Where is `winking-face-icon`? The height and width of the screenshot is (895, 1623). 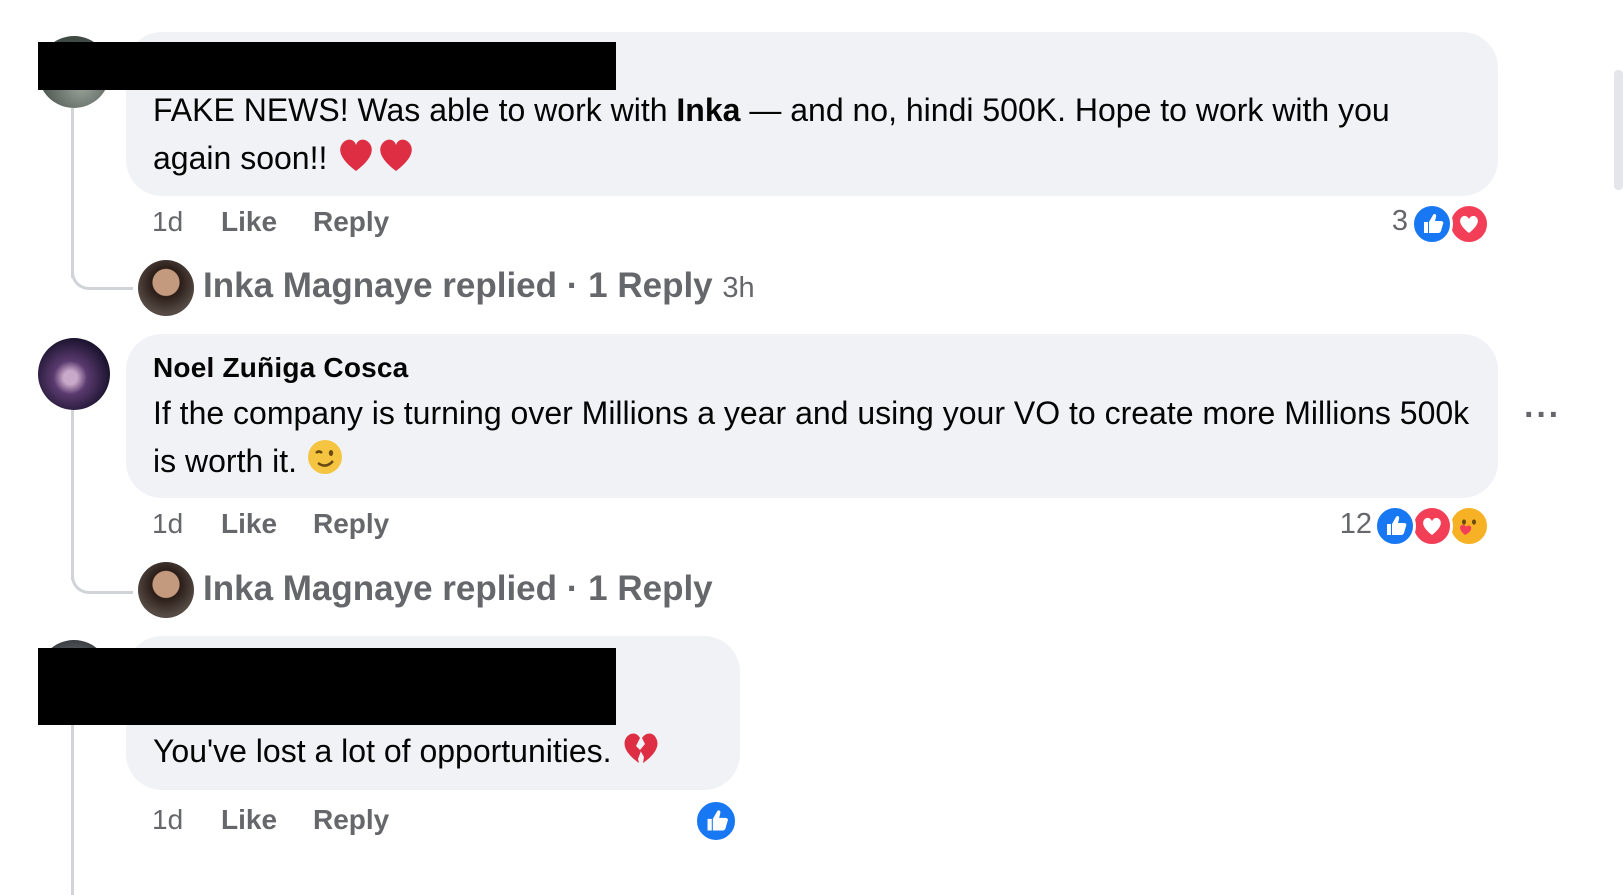 winking-face-icon is located at coordinates (325, 463).